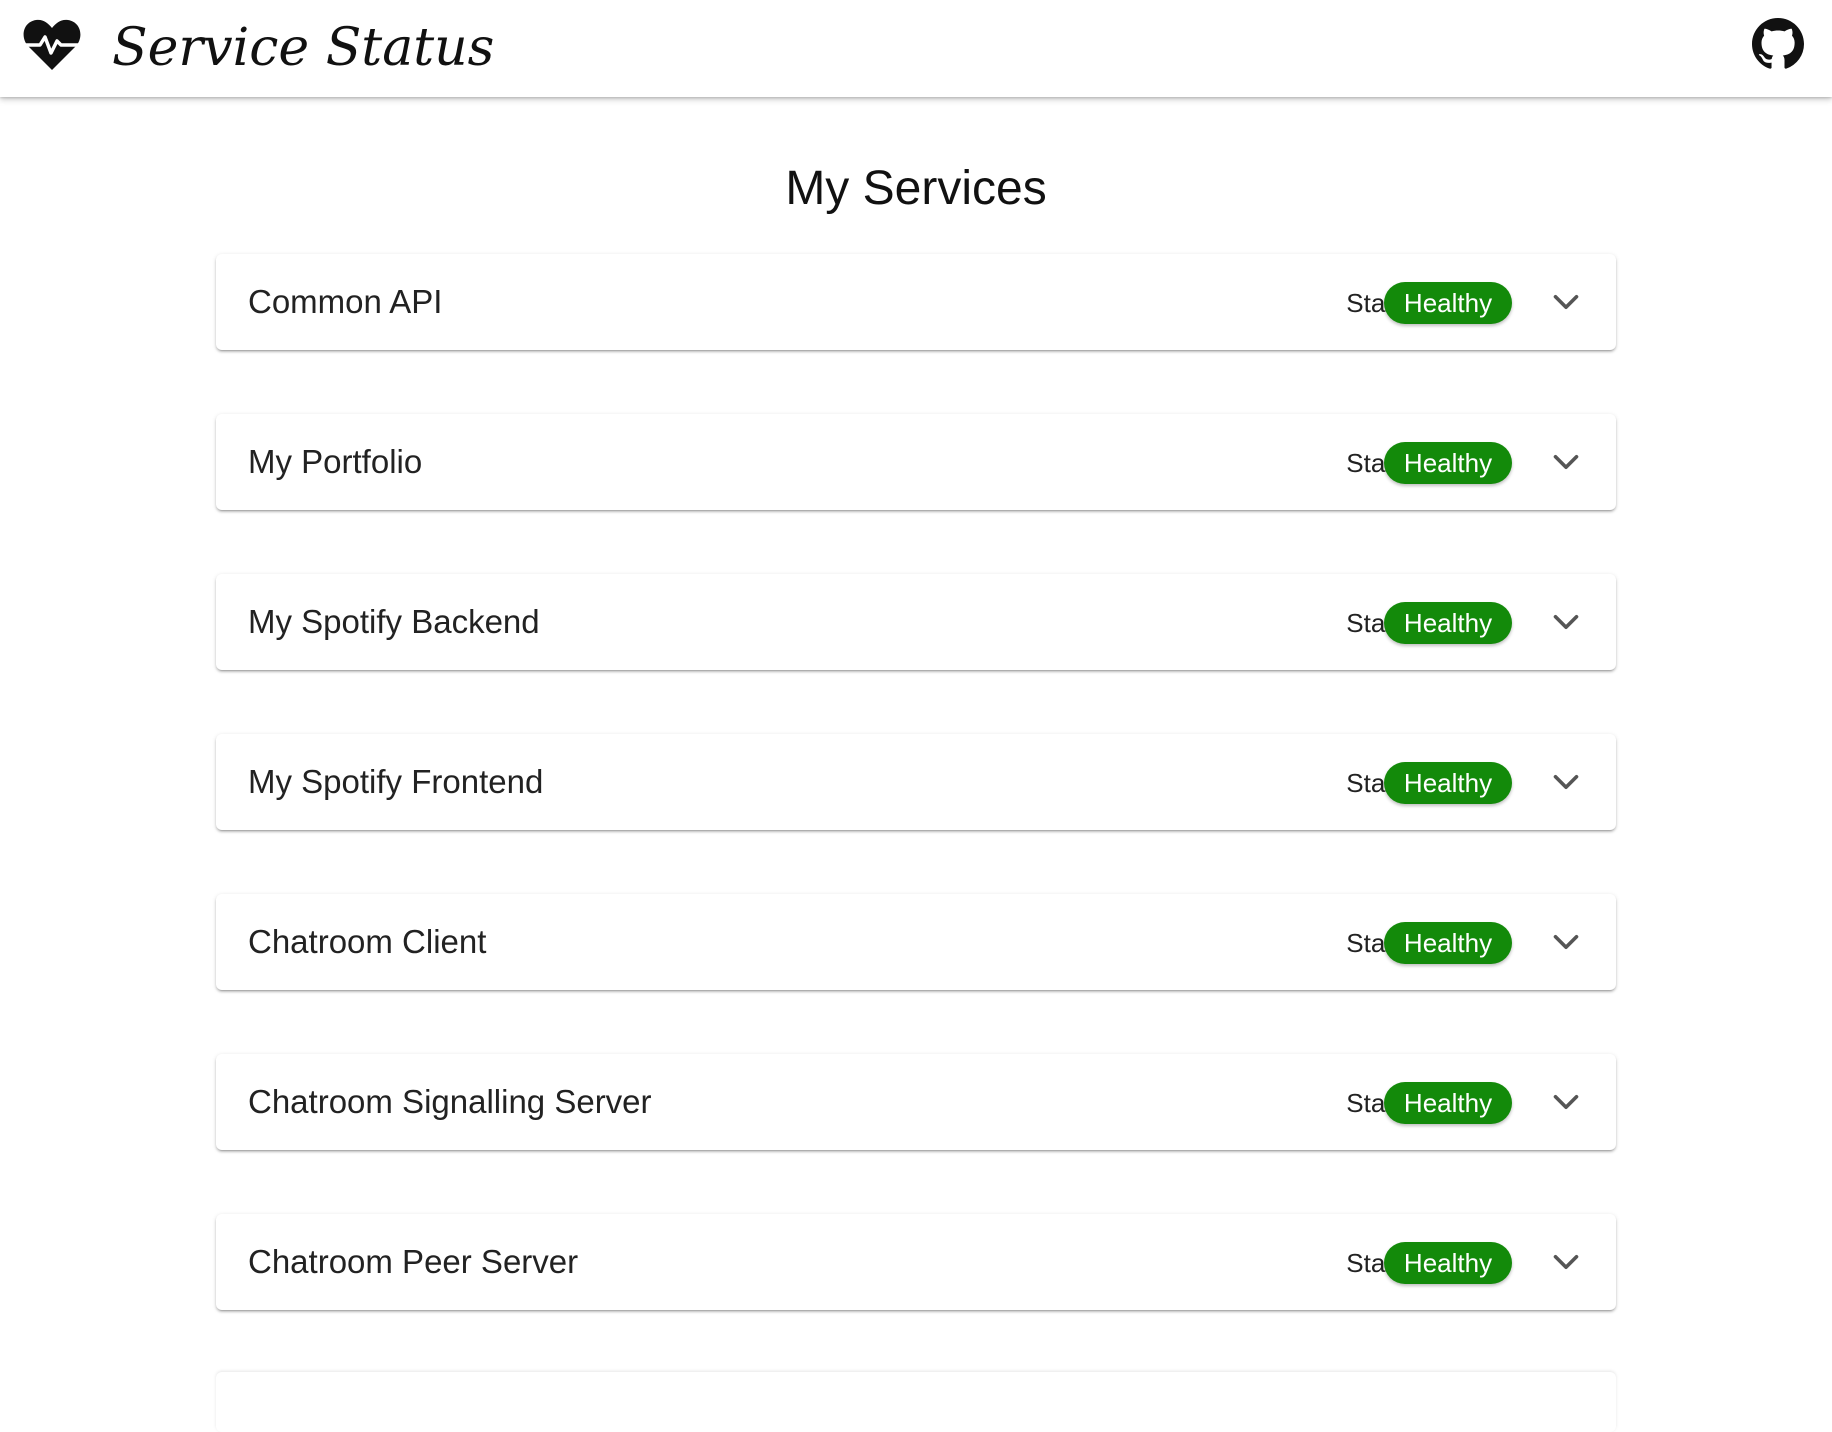  What do you see at coordinates (413, 1261) in the screenshot?
I see `service-name: Chatroom Peer Server` at bounding box center [413, 1261].